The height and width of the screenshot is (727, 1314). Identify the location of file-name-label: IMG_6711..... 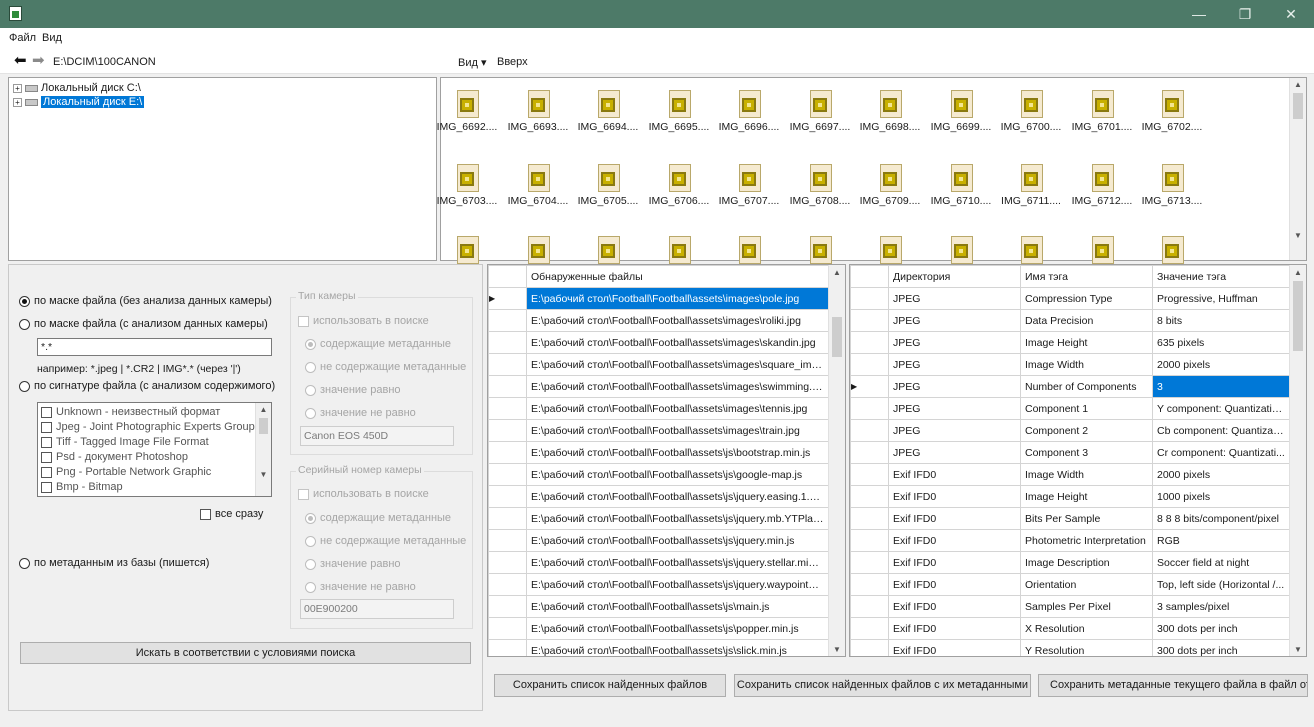
(1031, 201).